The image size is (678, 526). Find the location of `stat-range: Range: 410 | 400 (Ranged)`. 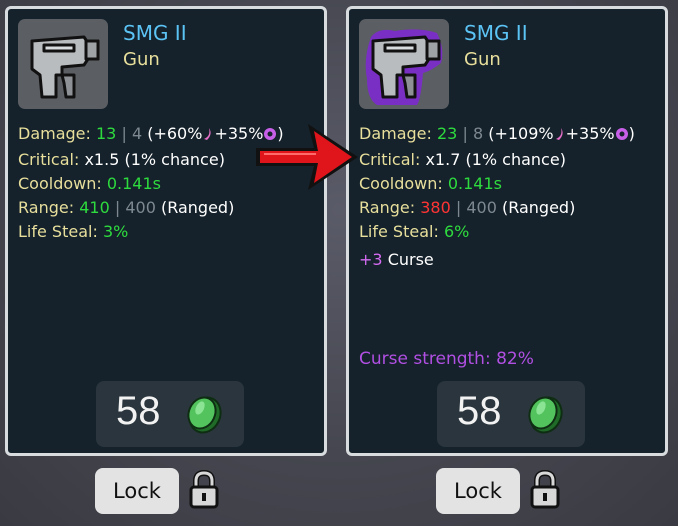

stat-range: Range: 410 | 400 (Ranged) is located at coordinates (126, 207).